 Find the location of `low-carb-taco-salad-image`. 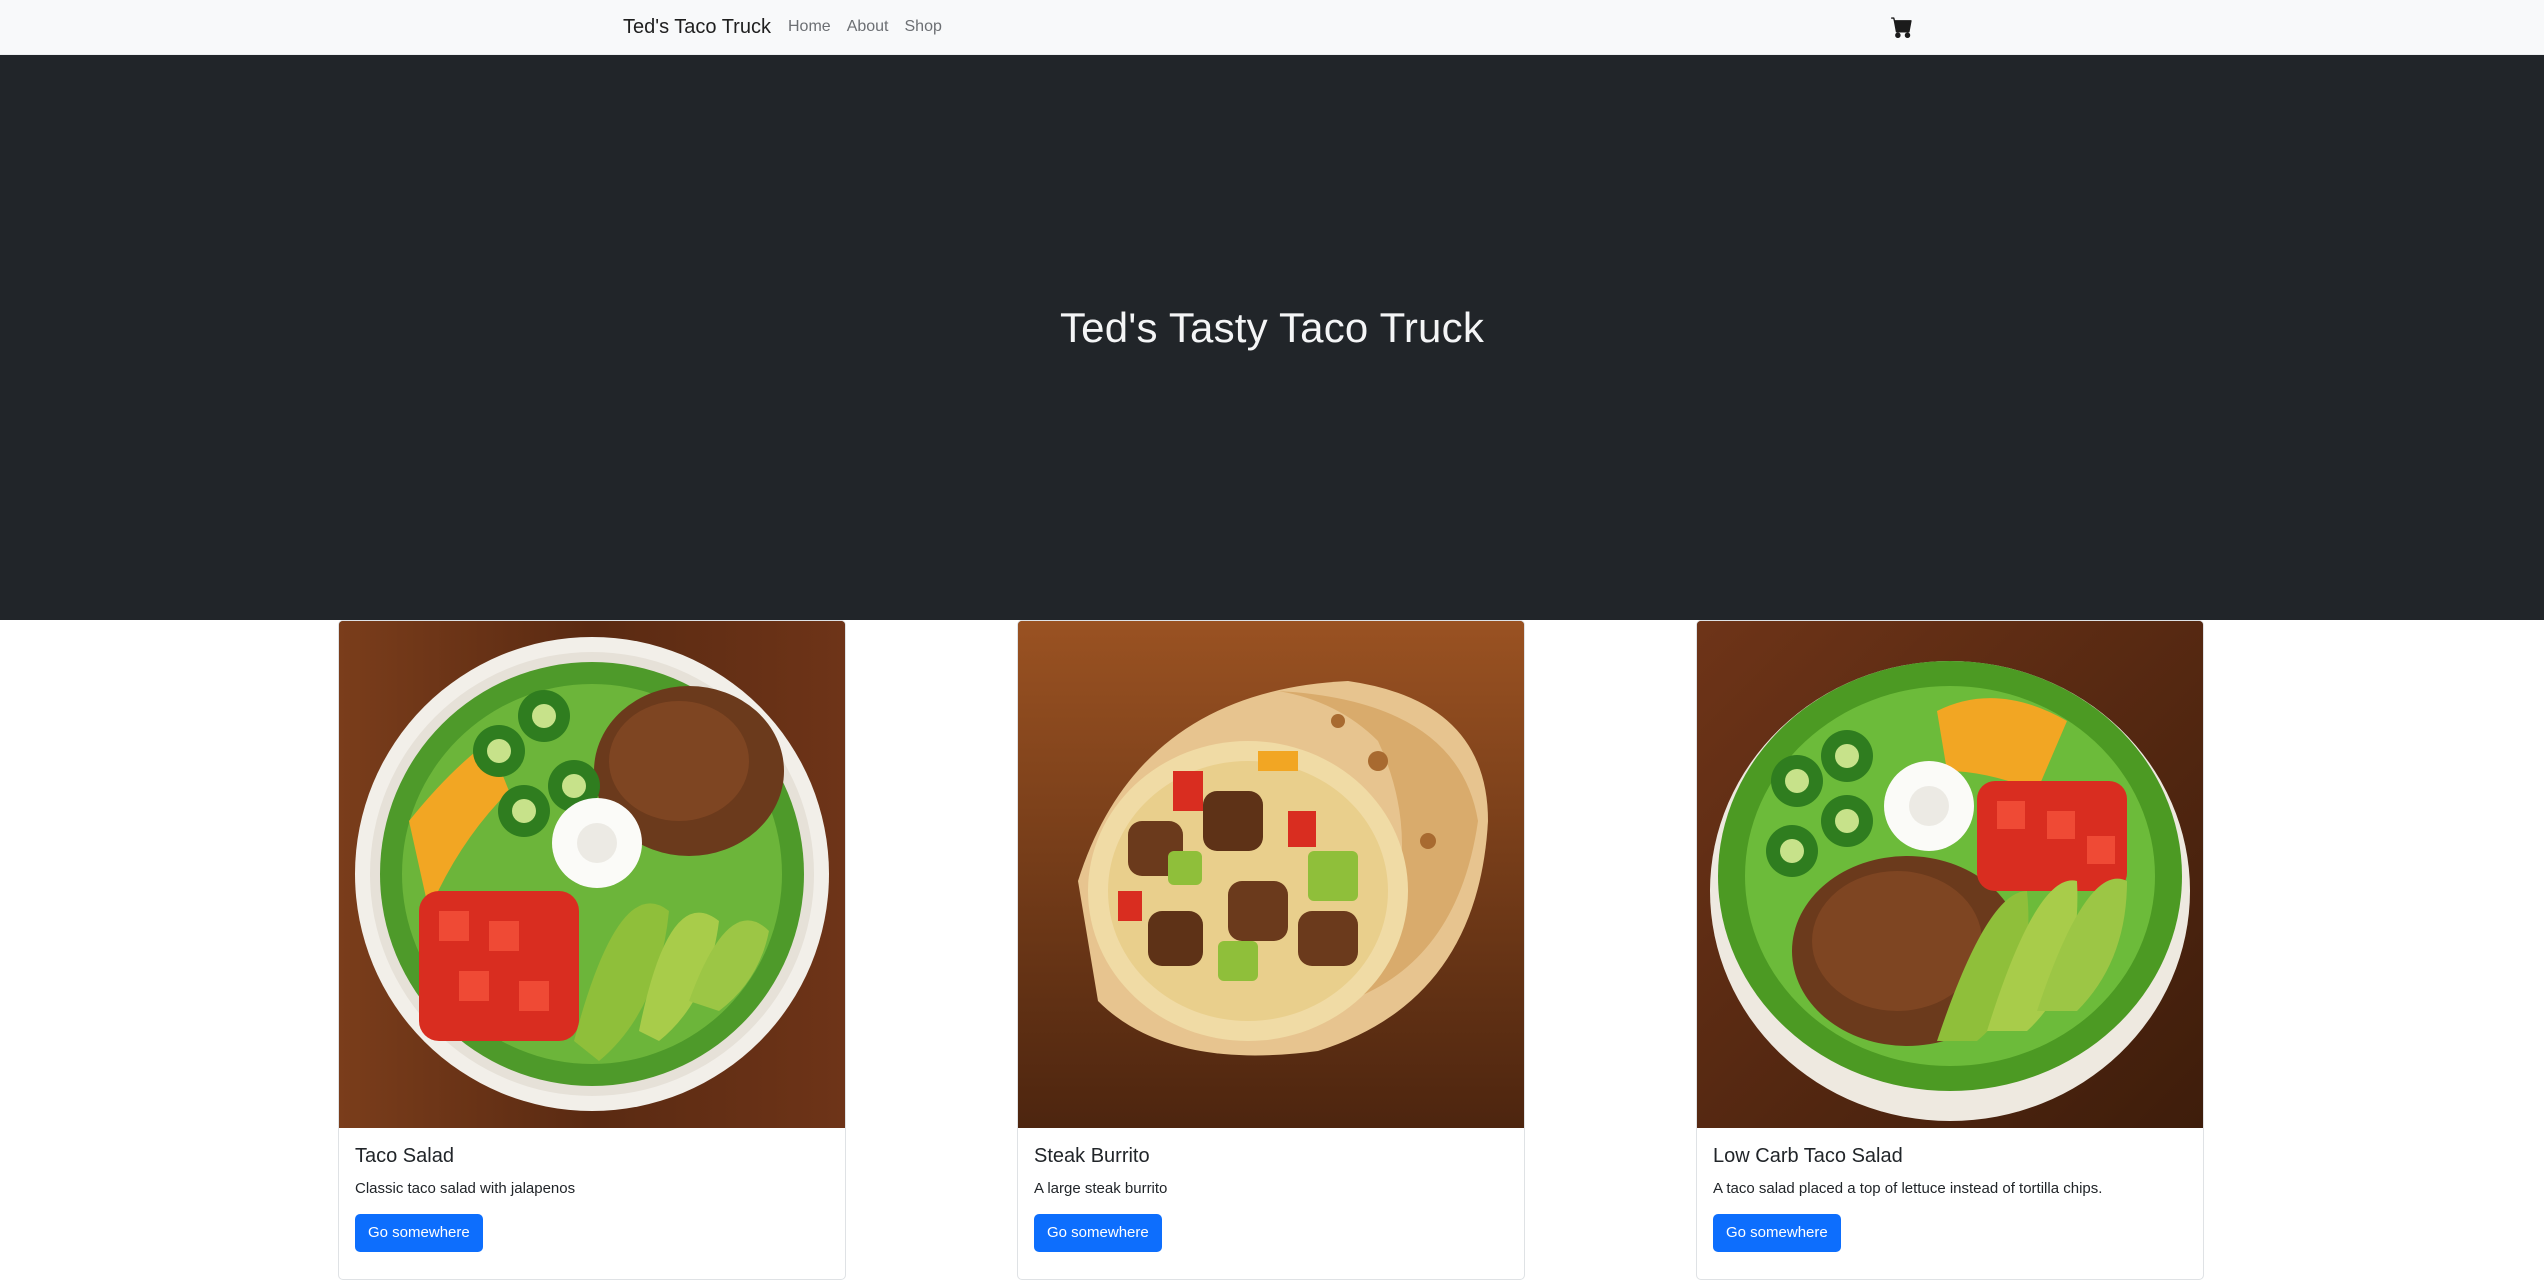

low-carb-taco-salad-image is located at coordinates (1950, 874).